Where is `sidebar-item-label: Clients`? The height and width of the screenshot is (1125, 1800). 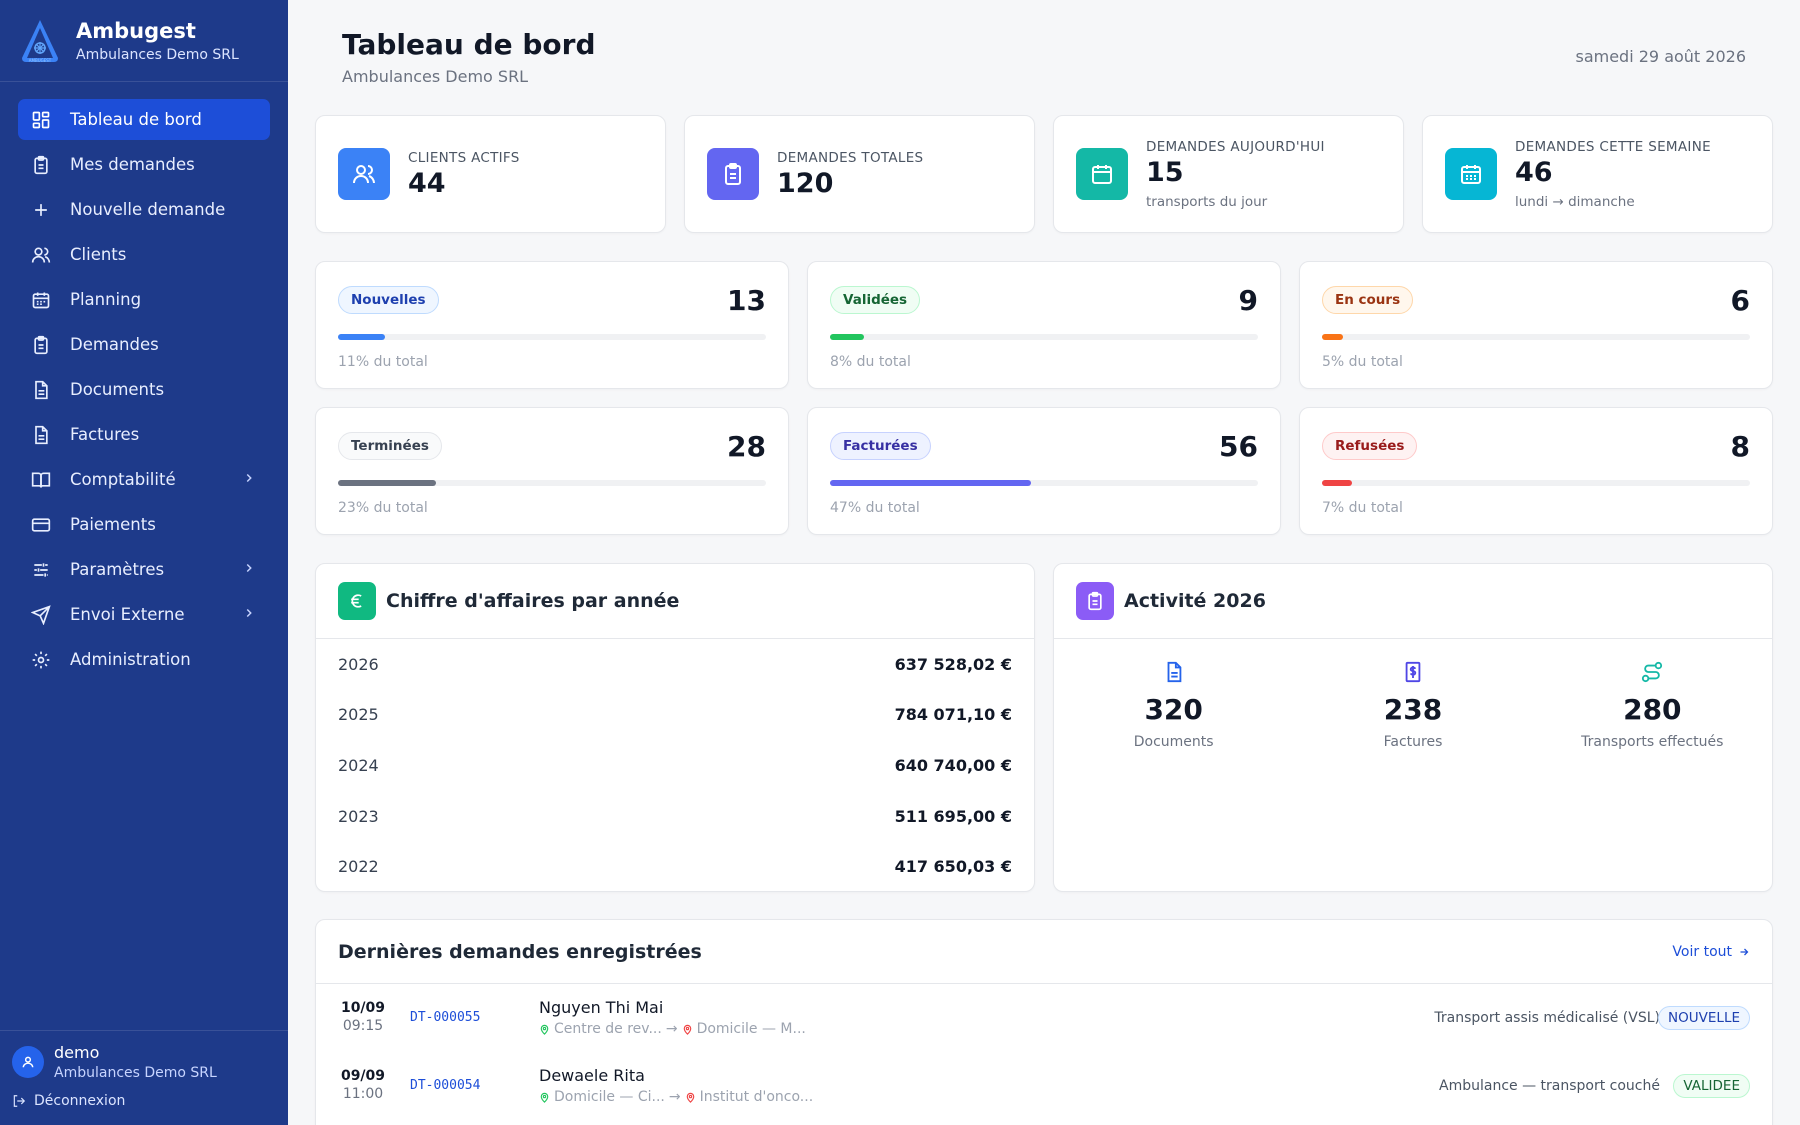
sidebar-item-label: Clients is located at coordinates (98, 254).